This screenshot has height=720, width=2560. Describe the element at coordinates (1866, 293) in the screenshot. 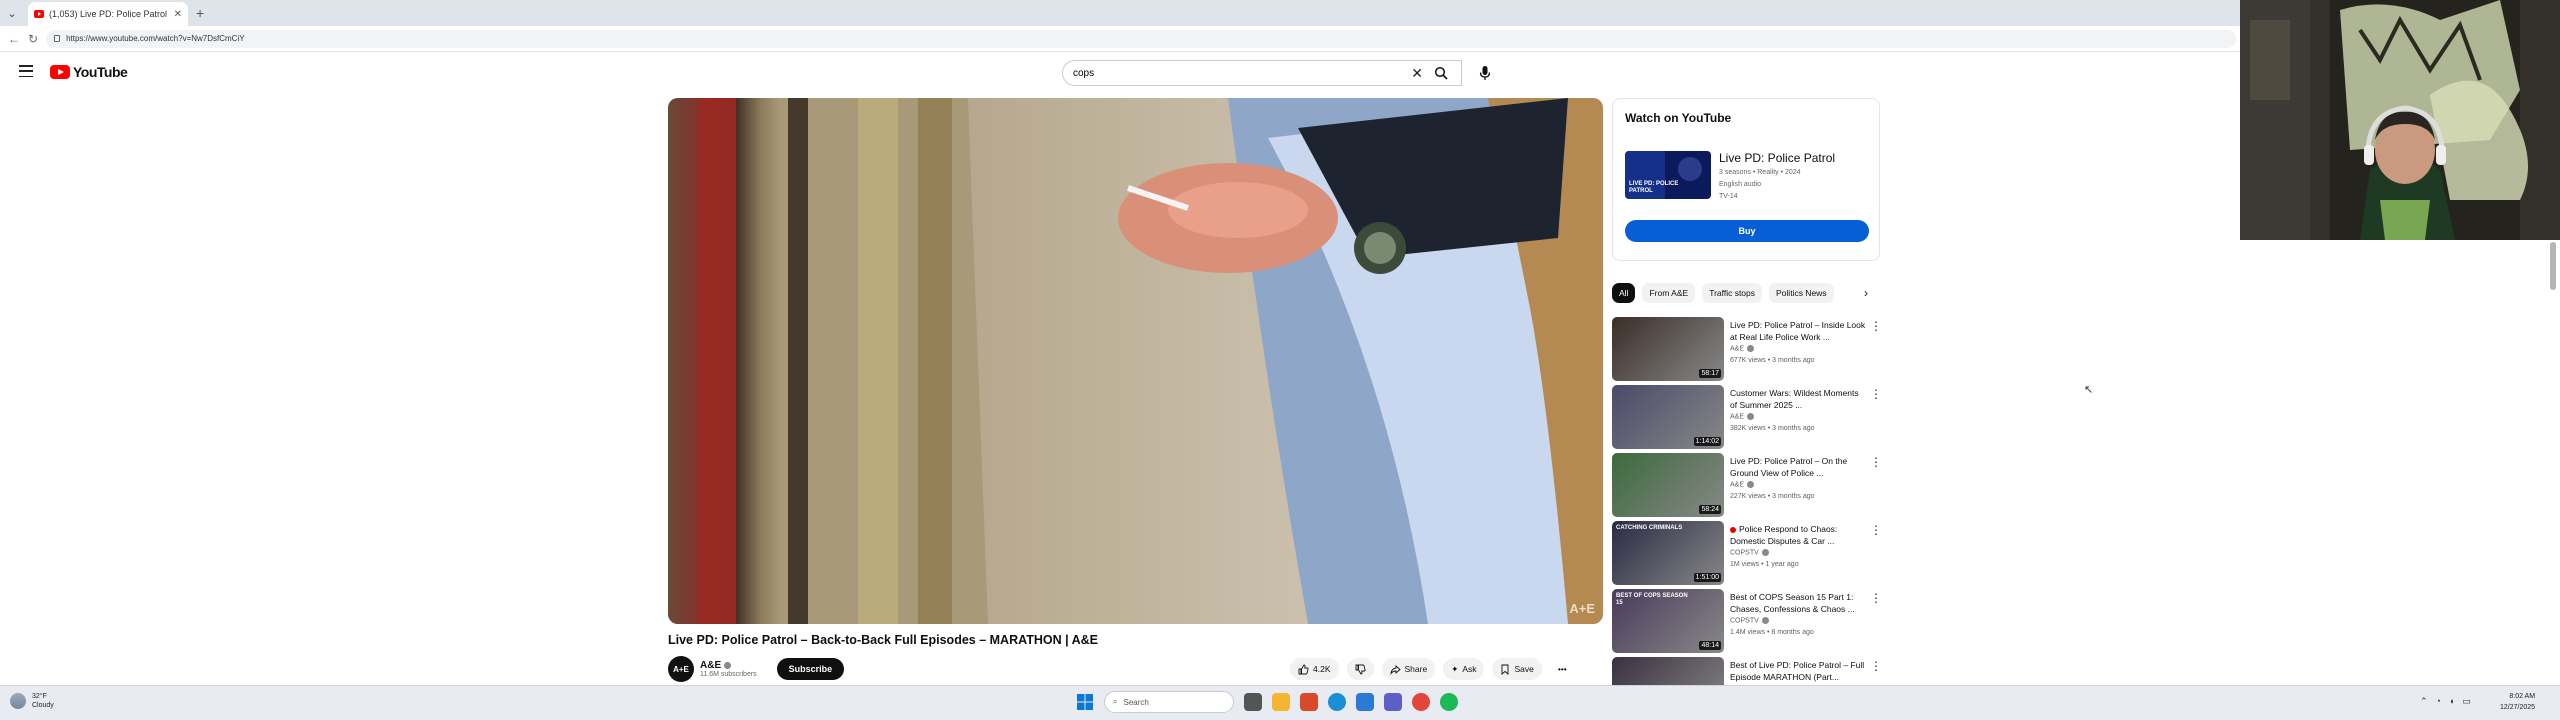

I see `chips-next-chevron-icon: ›` at that location.